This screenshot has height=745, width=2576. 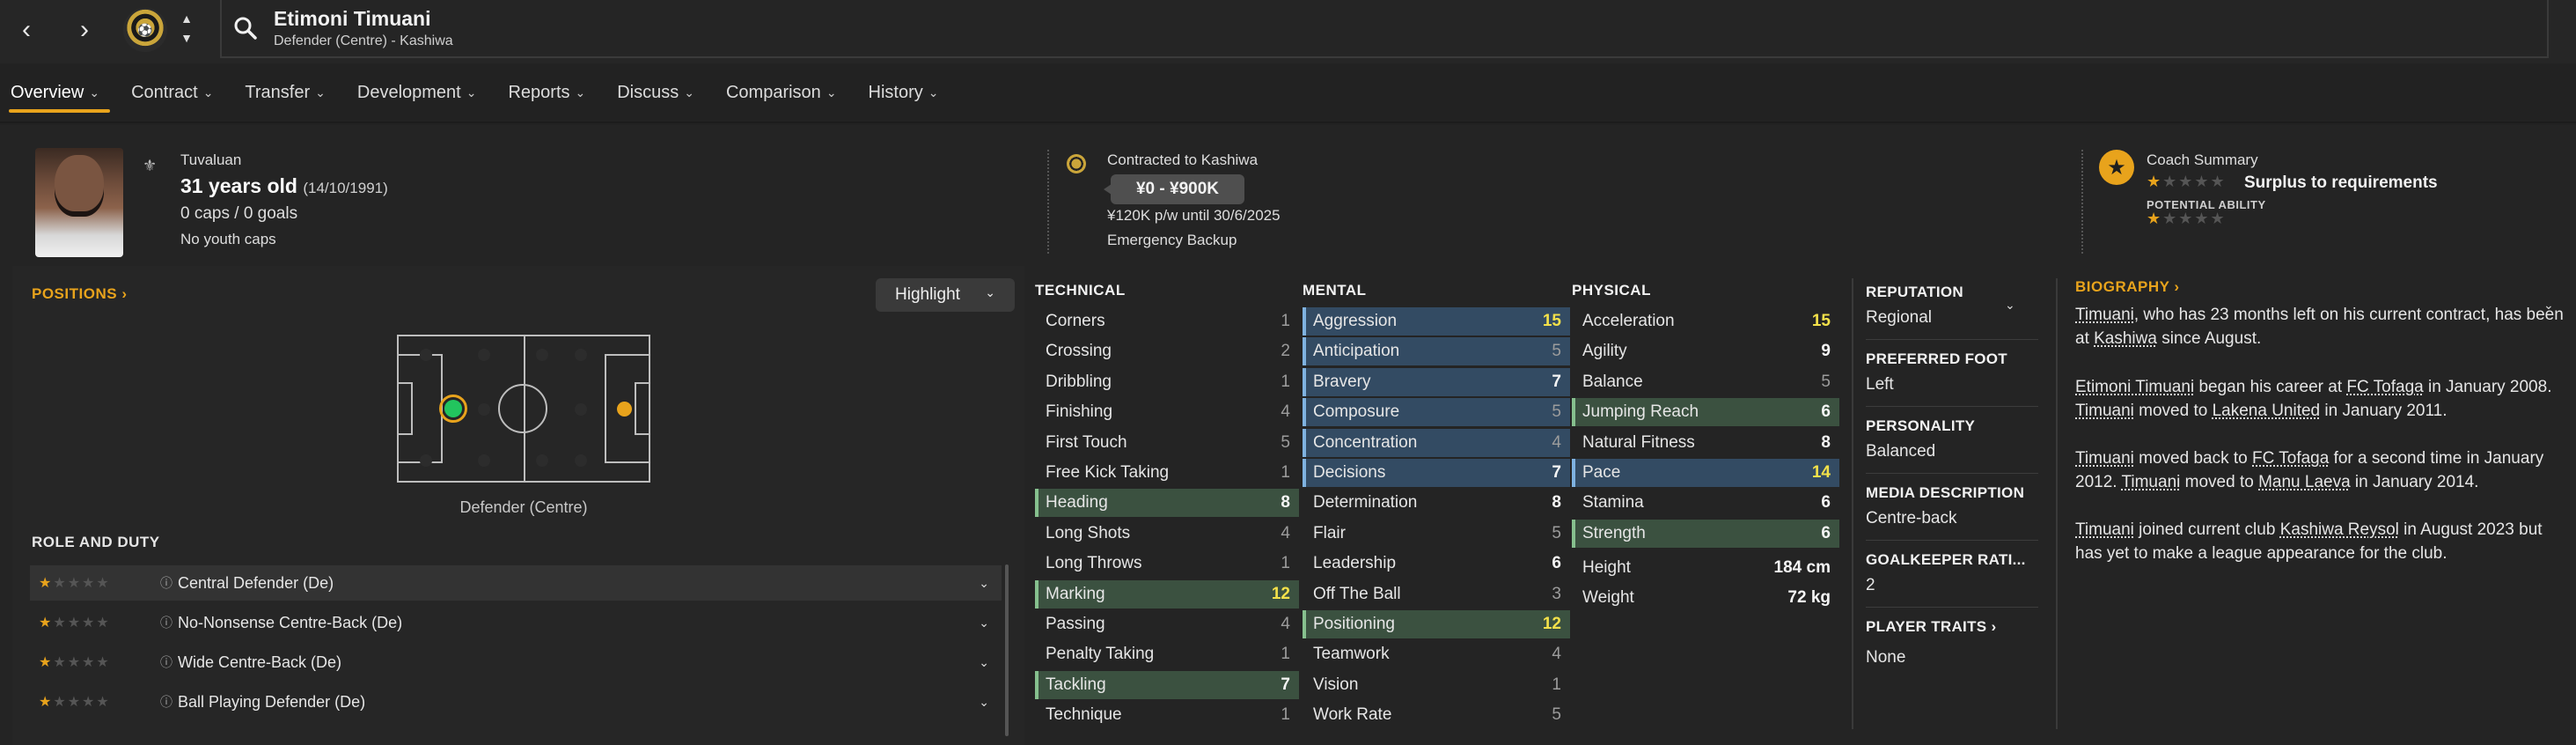 What do you see at coordinates (1436, 351) in the screenshot?
I see `attribute-row: Anticipation 5` at bounding box center [1436, 351].